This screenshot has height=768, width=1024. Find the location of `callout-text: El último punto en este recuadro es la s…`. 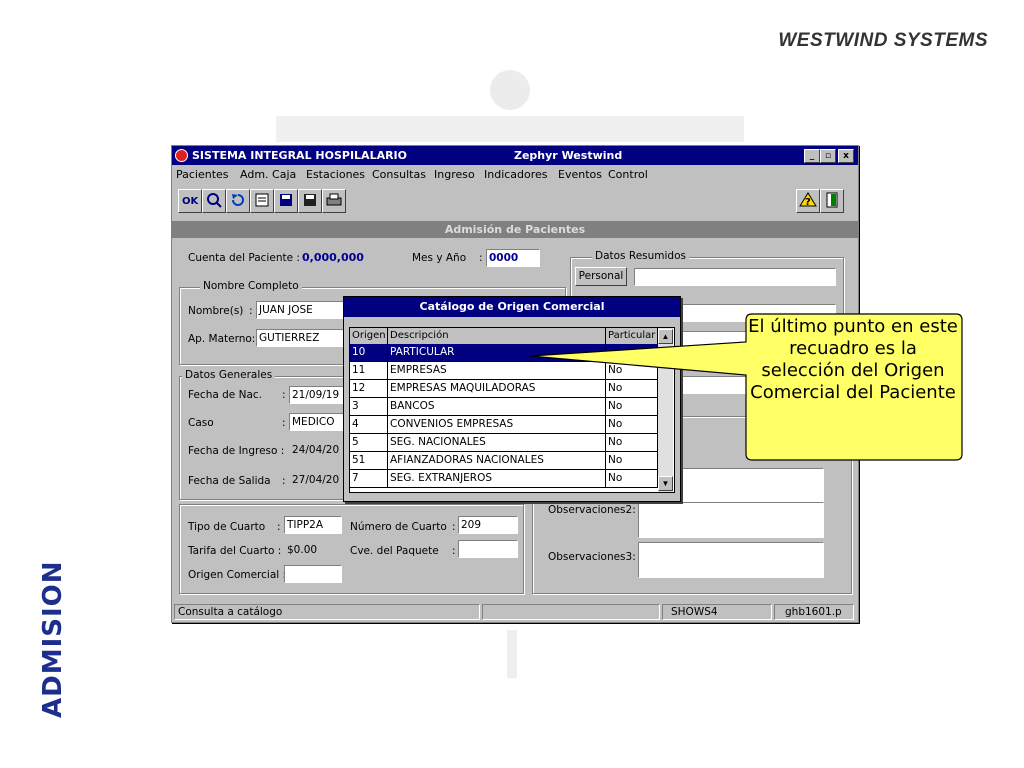

callout-text: El último punto en este recuadro es la s… is located at coordinates (853, 359).